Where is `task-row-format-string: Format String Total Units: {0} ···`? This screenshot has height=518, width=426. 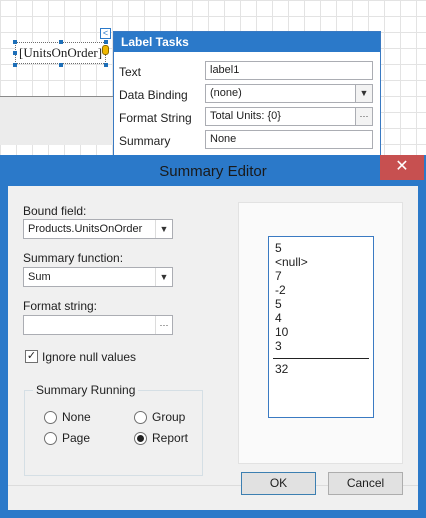 task-row-format-string: Format String Total Units: {0} ··· is located at coordinates (247, 118).